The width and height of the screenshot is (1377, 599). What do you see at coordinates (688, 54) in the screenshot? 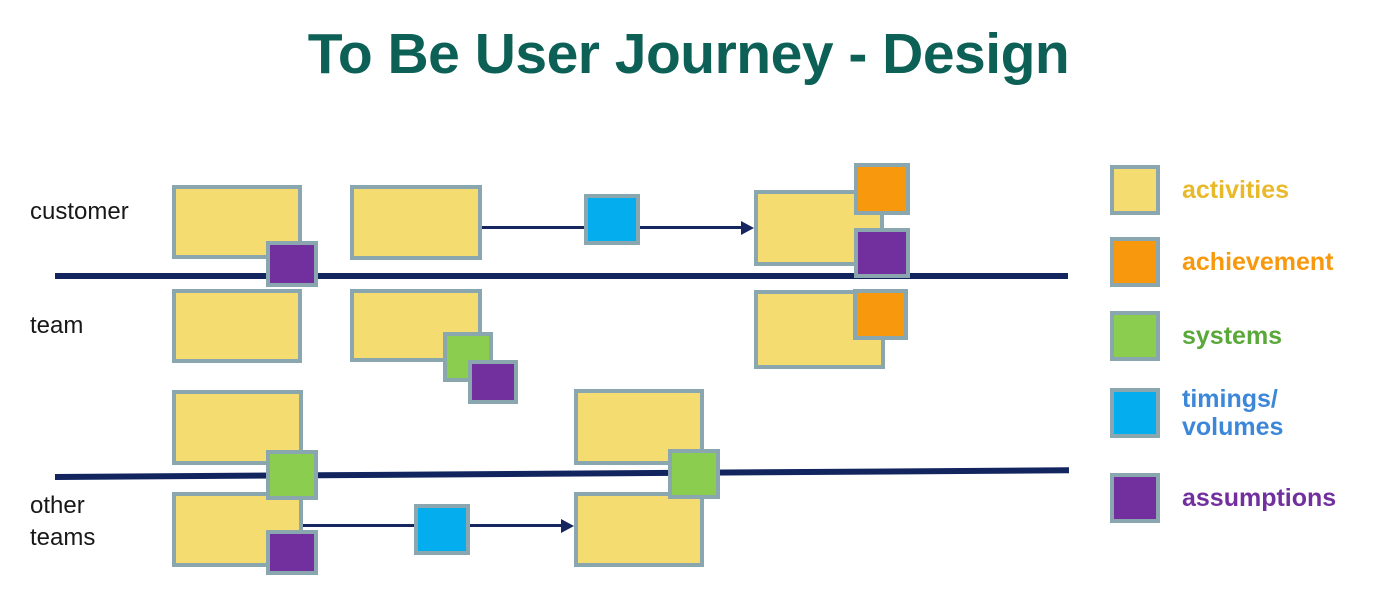
I see `page-title: To Be User Journey - Design` at bounding box center [688, 54].